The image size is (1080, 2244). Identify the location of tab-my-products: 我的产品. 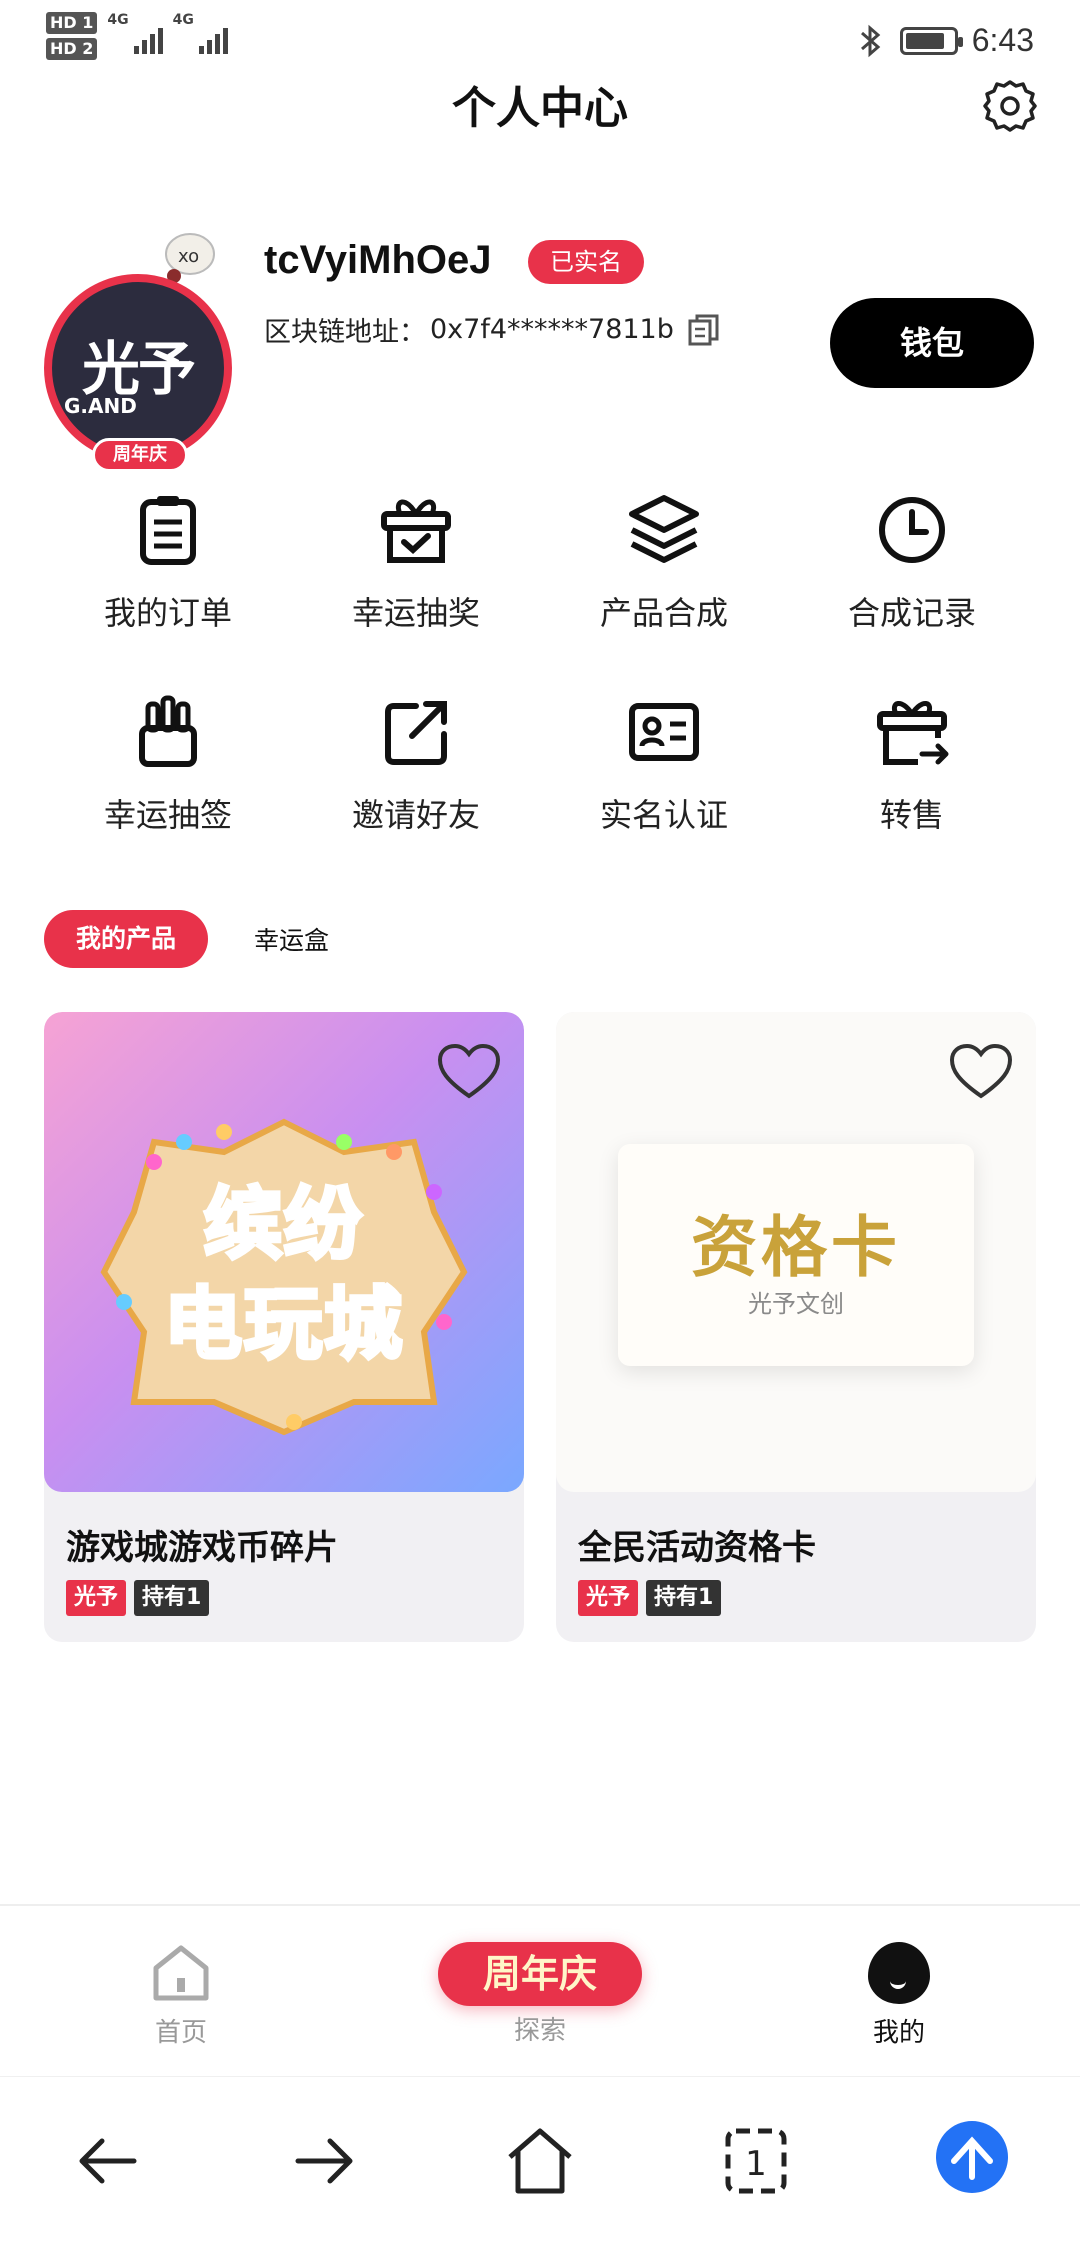
(126, 939).